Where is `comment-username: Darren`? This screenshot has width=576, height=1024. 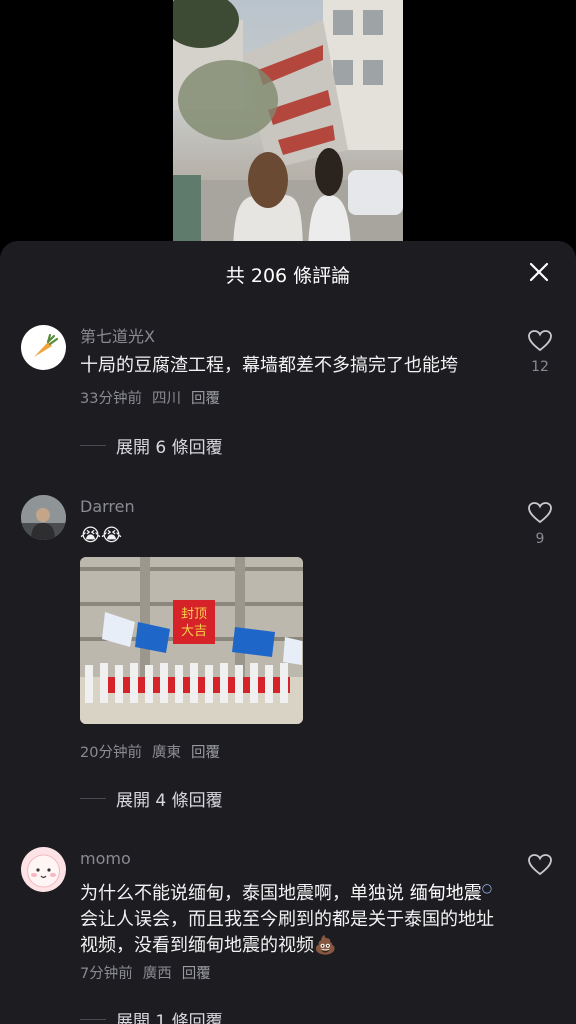 comment-username: Darren is located at coordinates (107, 506).